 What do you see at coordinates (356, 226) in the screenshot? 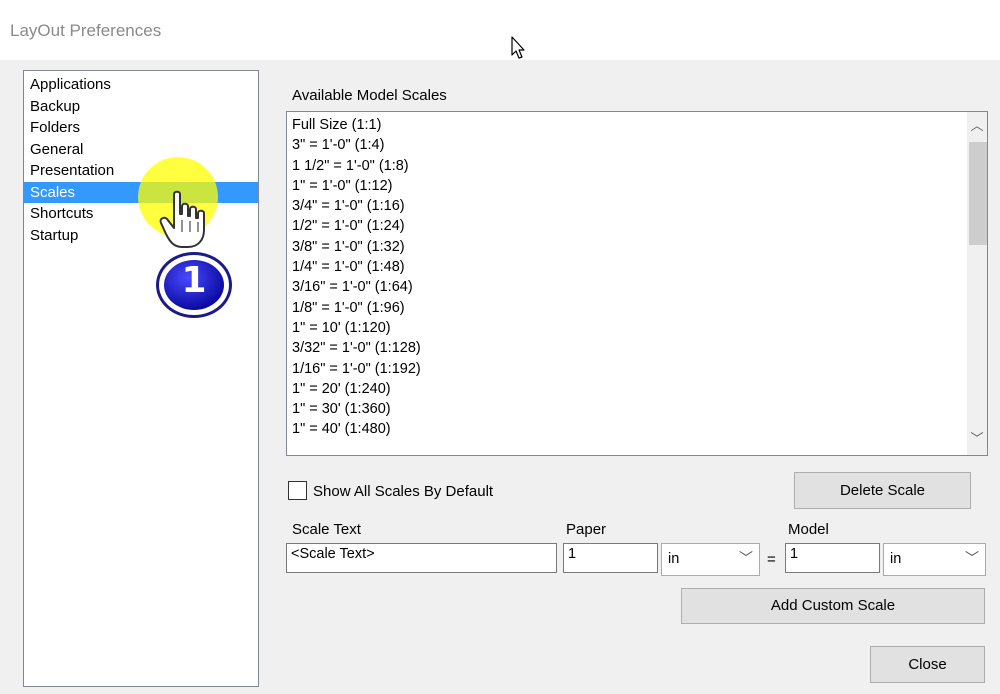
I see `scale-list-item: 1/2" = 1'-0" (1:24)` at bounding box center [356, 226].